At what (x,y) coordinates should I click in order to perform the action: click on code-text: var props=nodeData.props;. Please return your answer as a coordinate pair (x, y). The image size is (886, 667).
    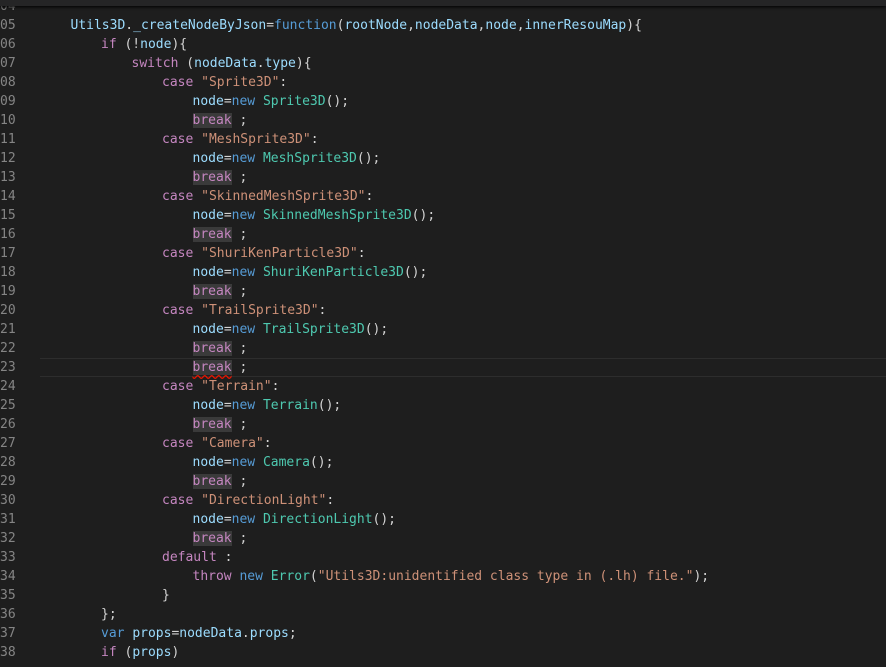
    Looking at the image, I should click on (199, 633).